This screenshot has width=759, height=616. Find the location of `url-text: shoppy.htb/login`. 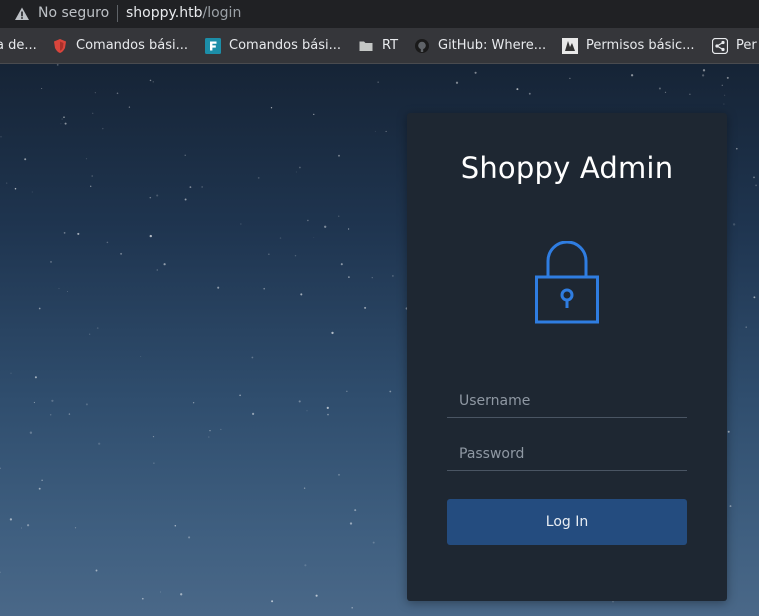

url-text: shoppy.htb/login is located at coordinates (183, 13).